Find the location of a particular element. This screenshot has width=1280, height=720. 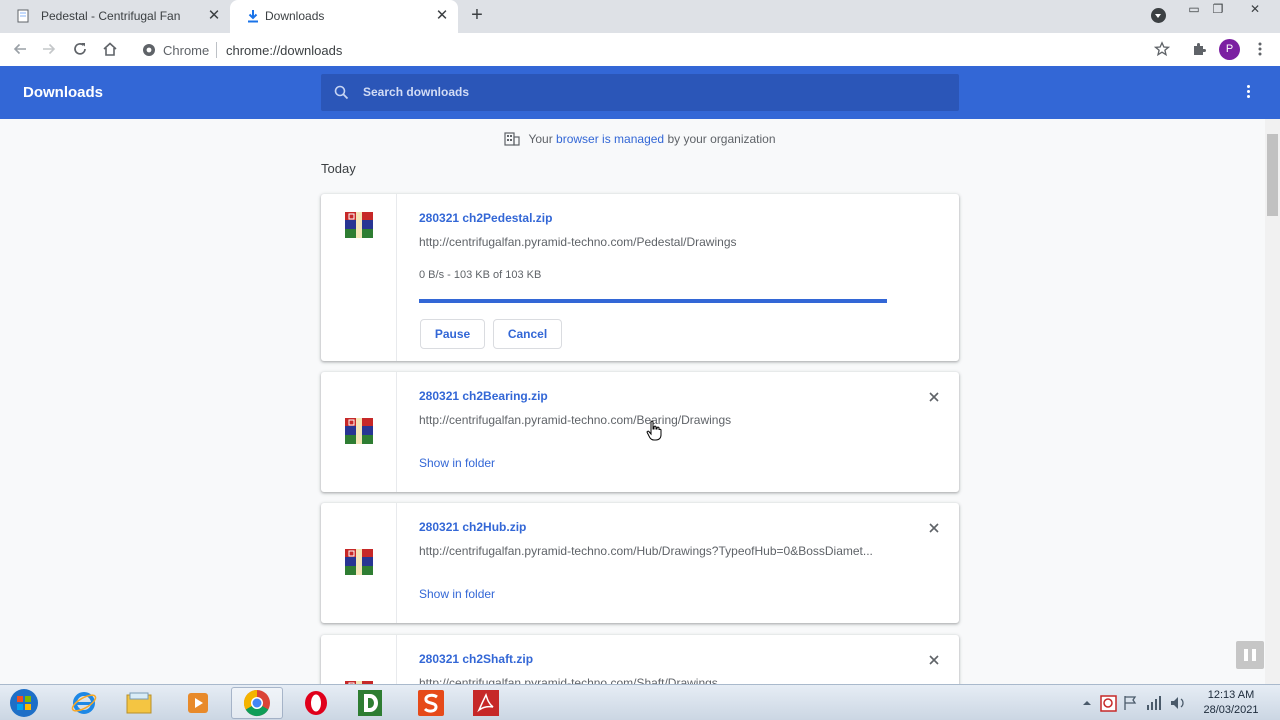

close-window-button: ✕ is located at coordinates (1255, 10).